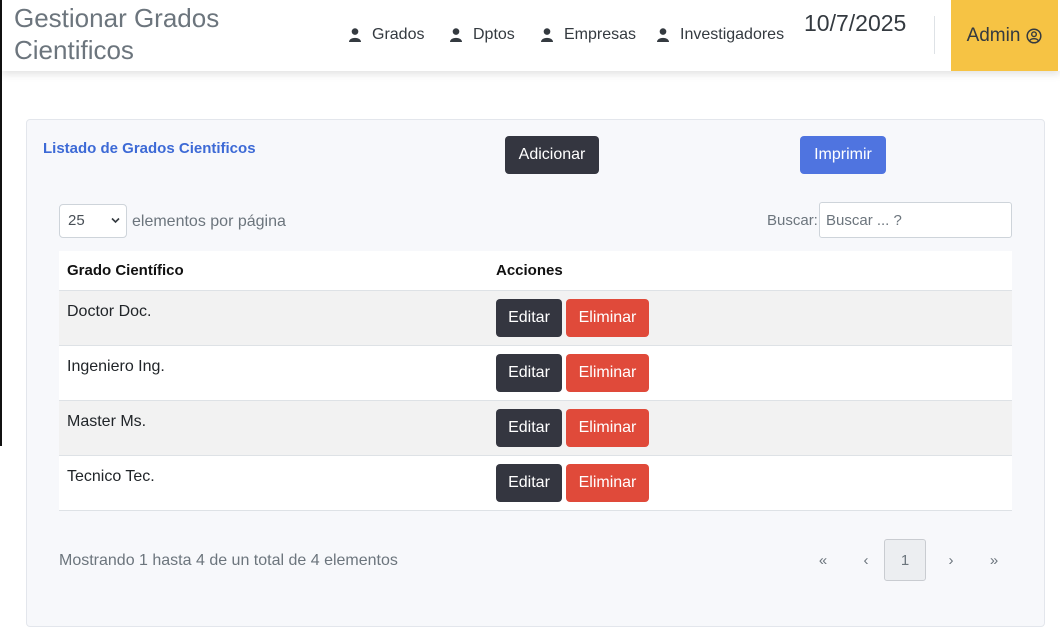  Describe the element at coordinates (398, 34) in the screenshot. I see `nav-item-label: Grados` at that location.